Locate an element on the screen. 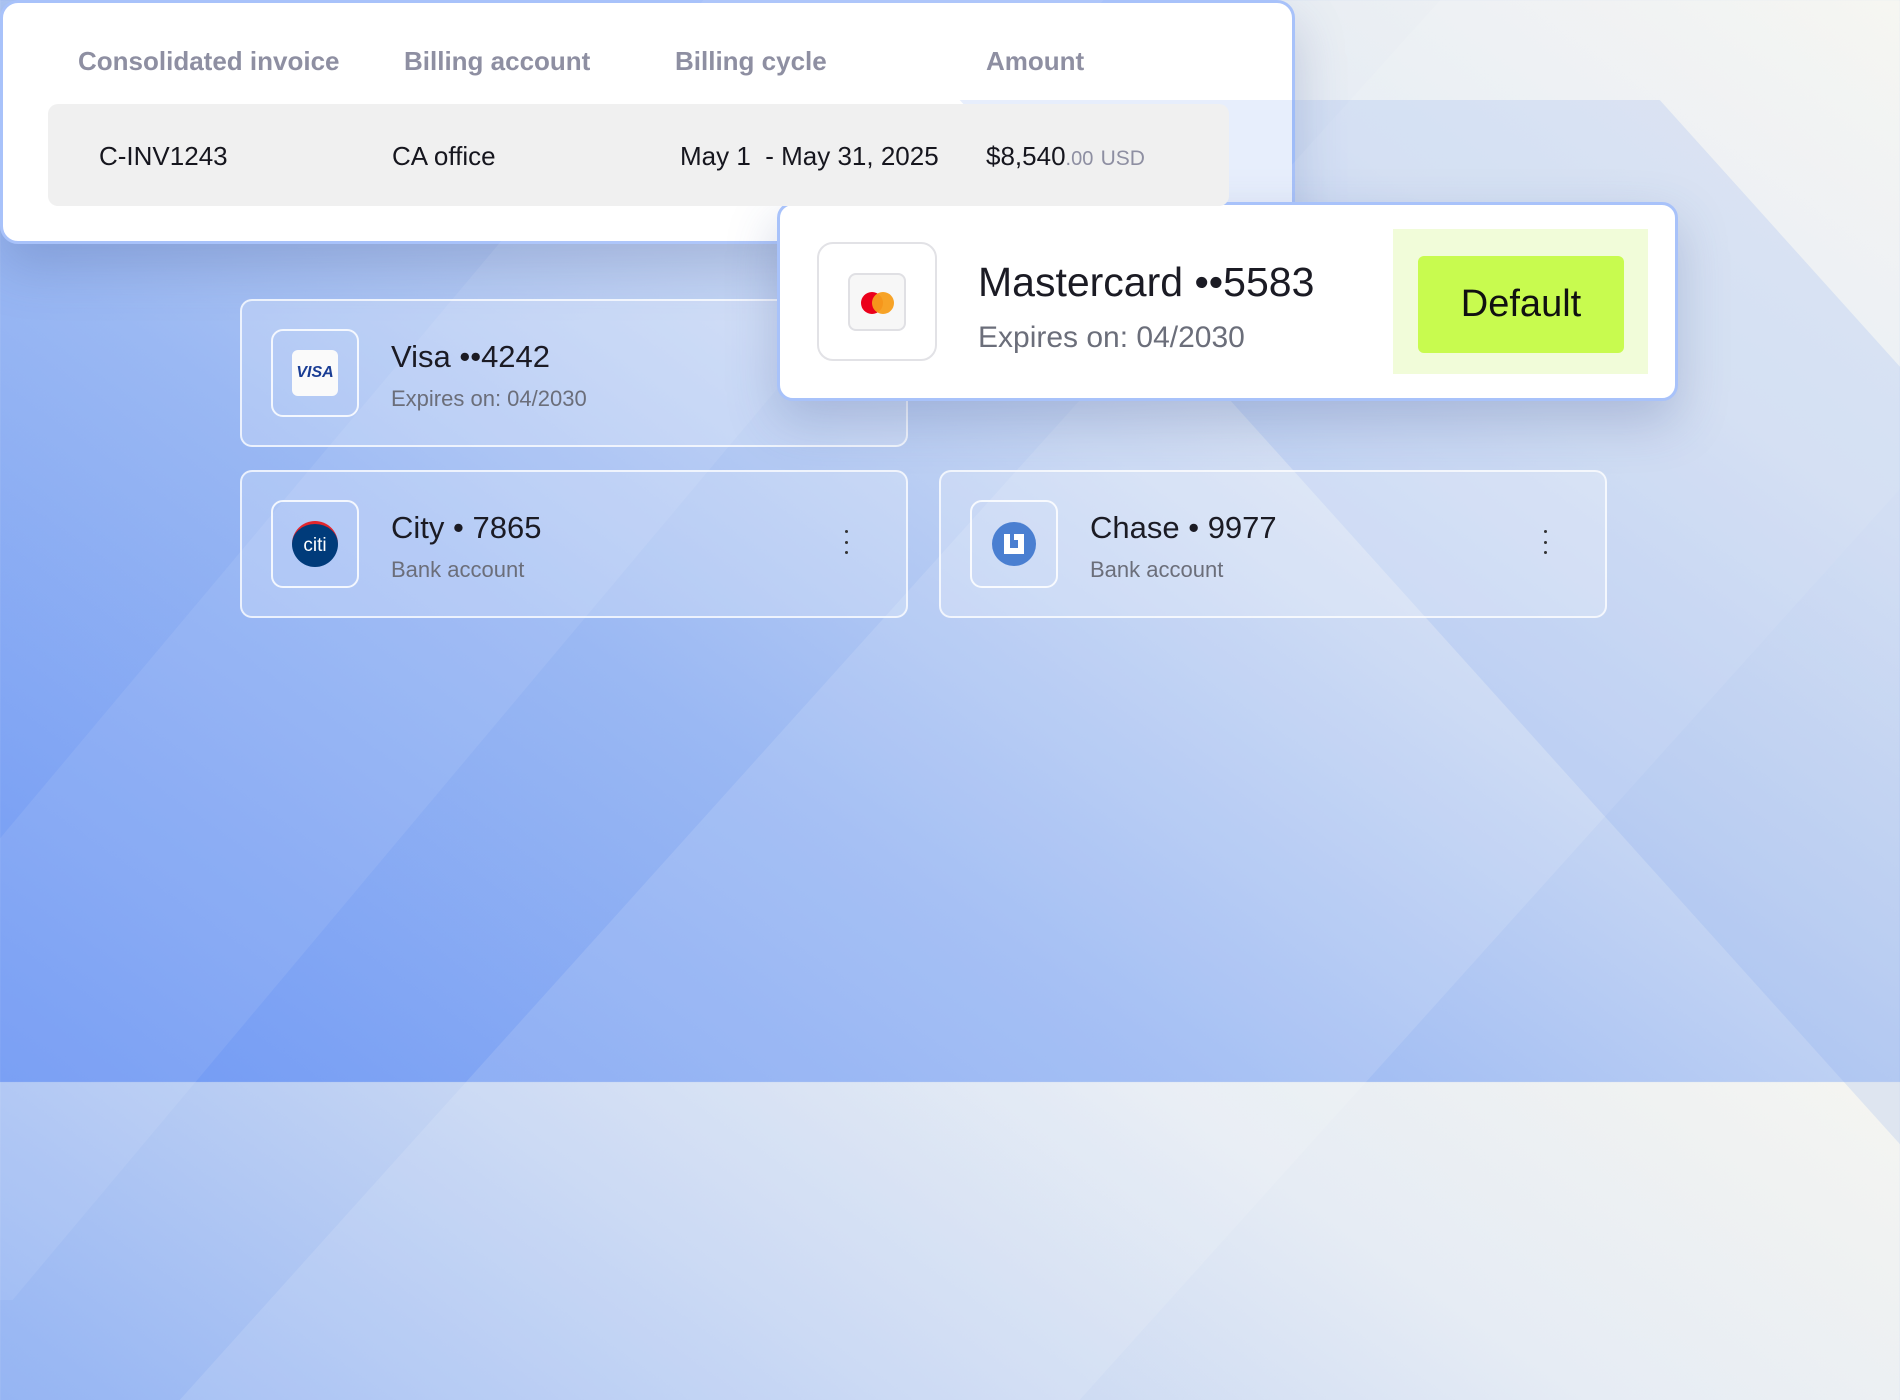 Image resolution: width=1900 pixels, height=1400 pixels. header-billing-cycle: Billing cycle is located at coordinates (751, 61).